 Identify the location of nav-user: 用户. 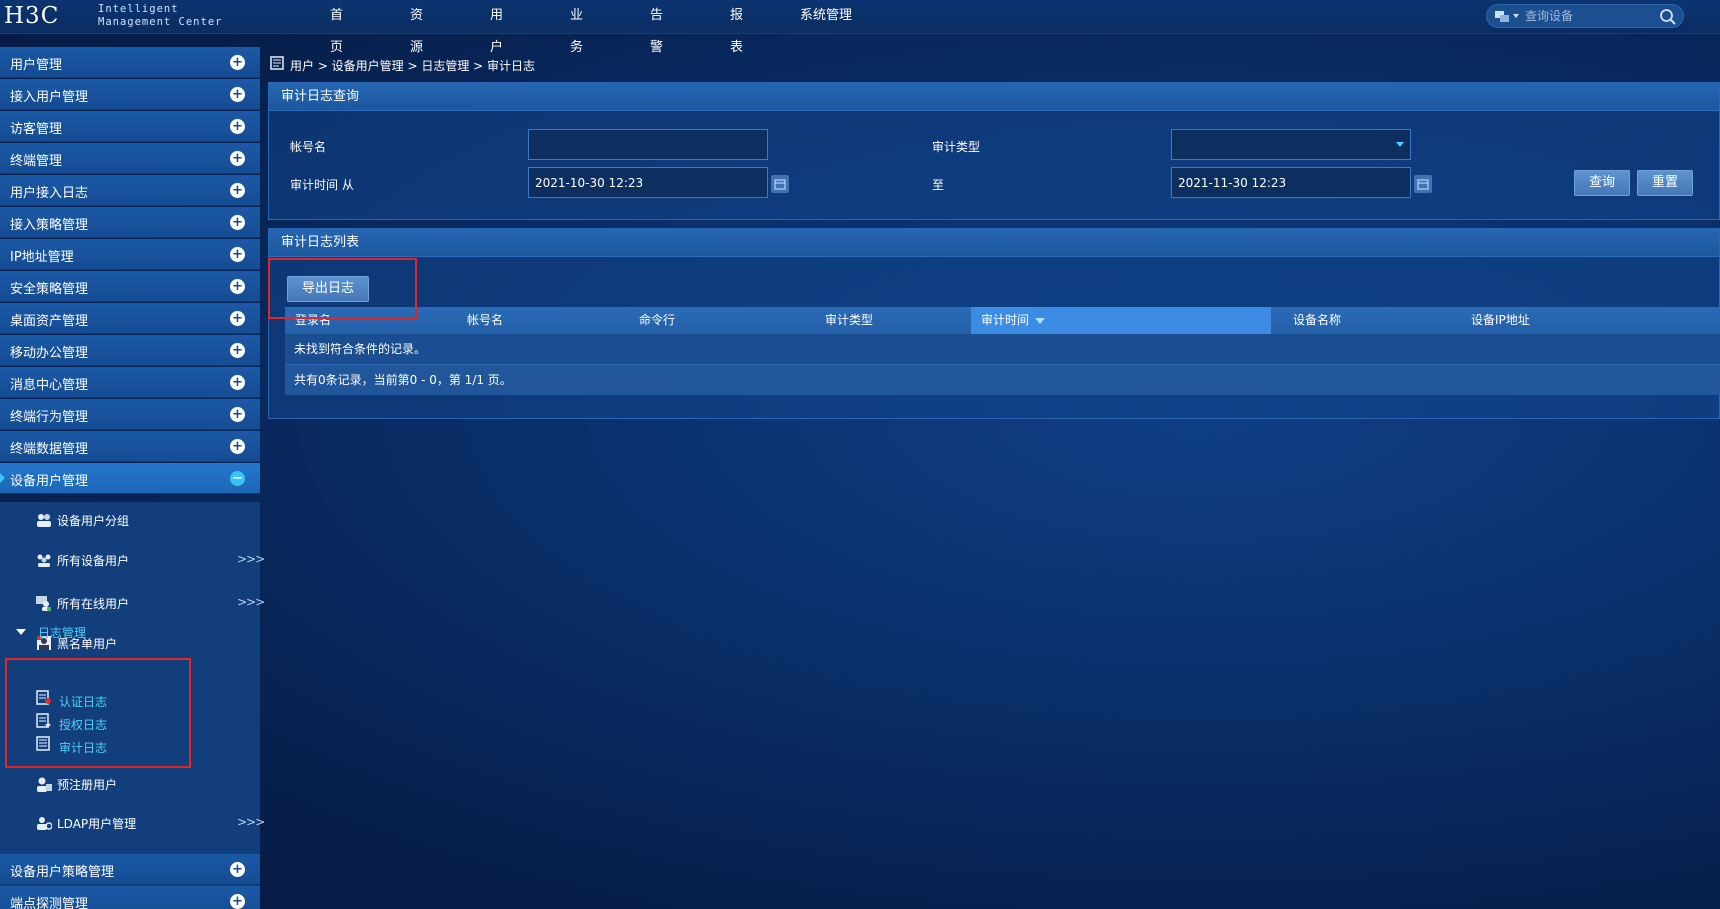
(496, 27).